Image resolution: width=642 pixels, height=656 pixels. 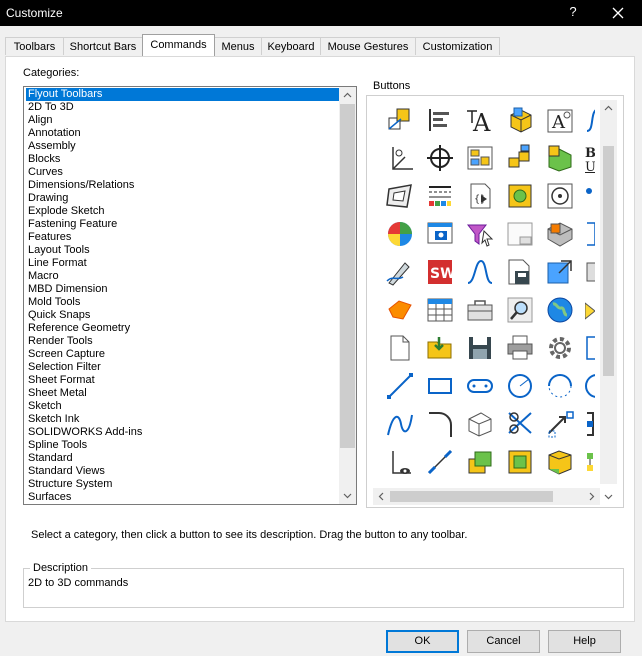 I want to click on plane-icon, so click(x=480, y=424).